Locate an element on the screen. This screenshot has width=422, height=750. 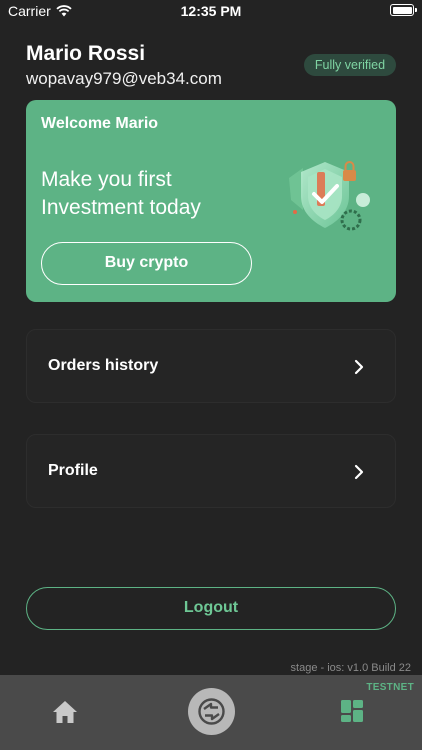
logout-button: Logout is located at coordinates (211, 608).